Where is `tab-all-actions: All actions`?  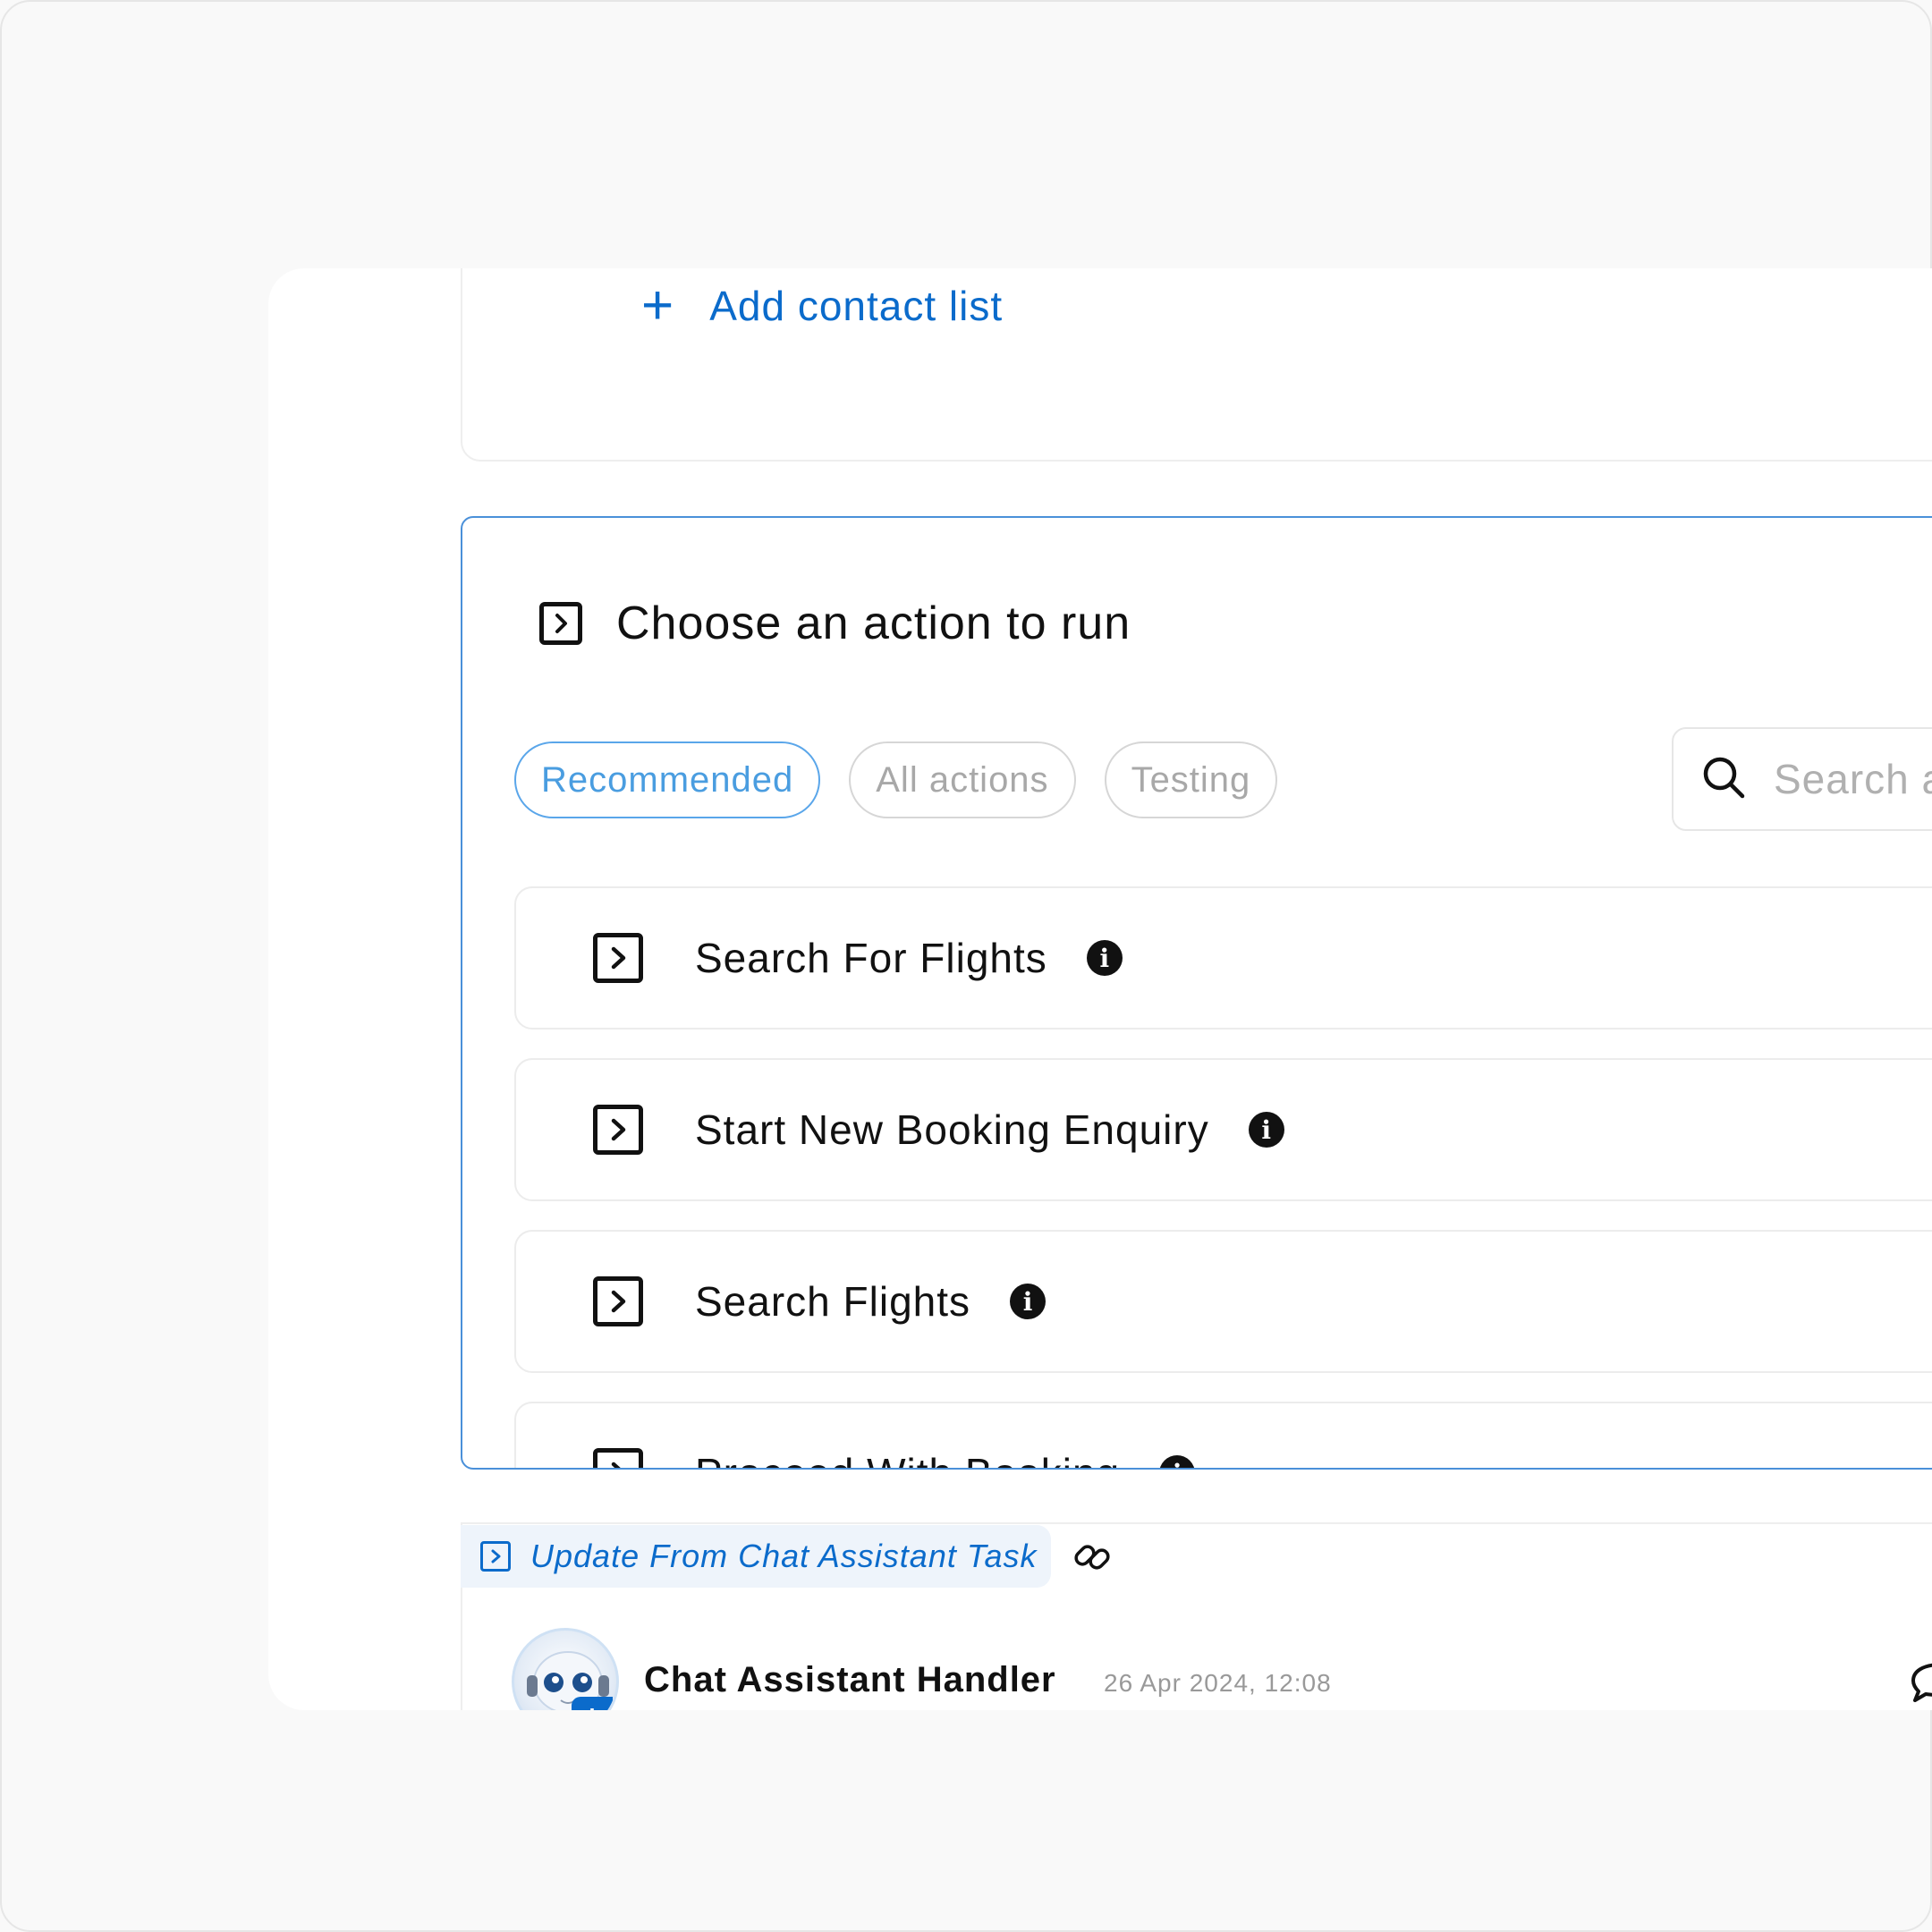 tab-all-actions: All actions is located at coordinates (962, 779).